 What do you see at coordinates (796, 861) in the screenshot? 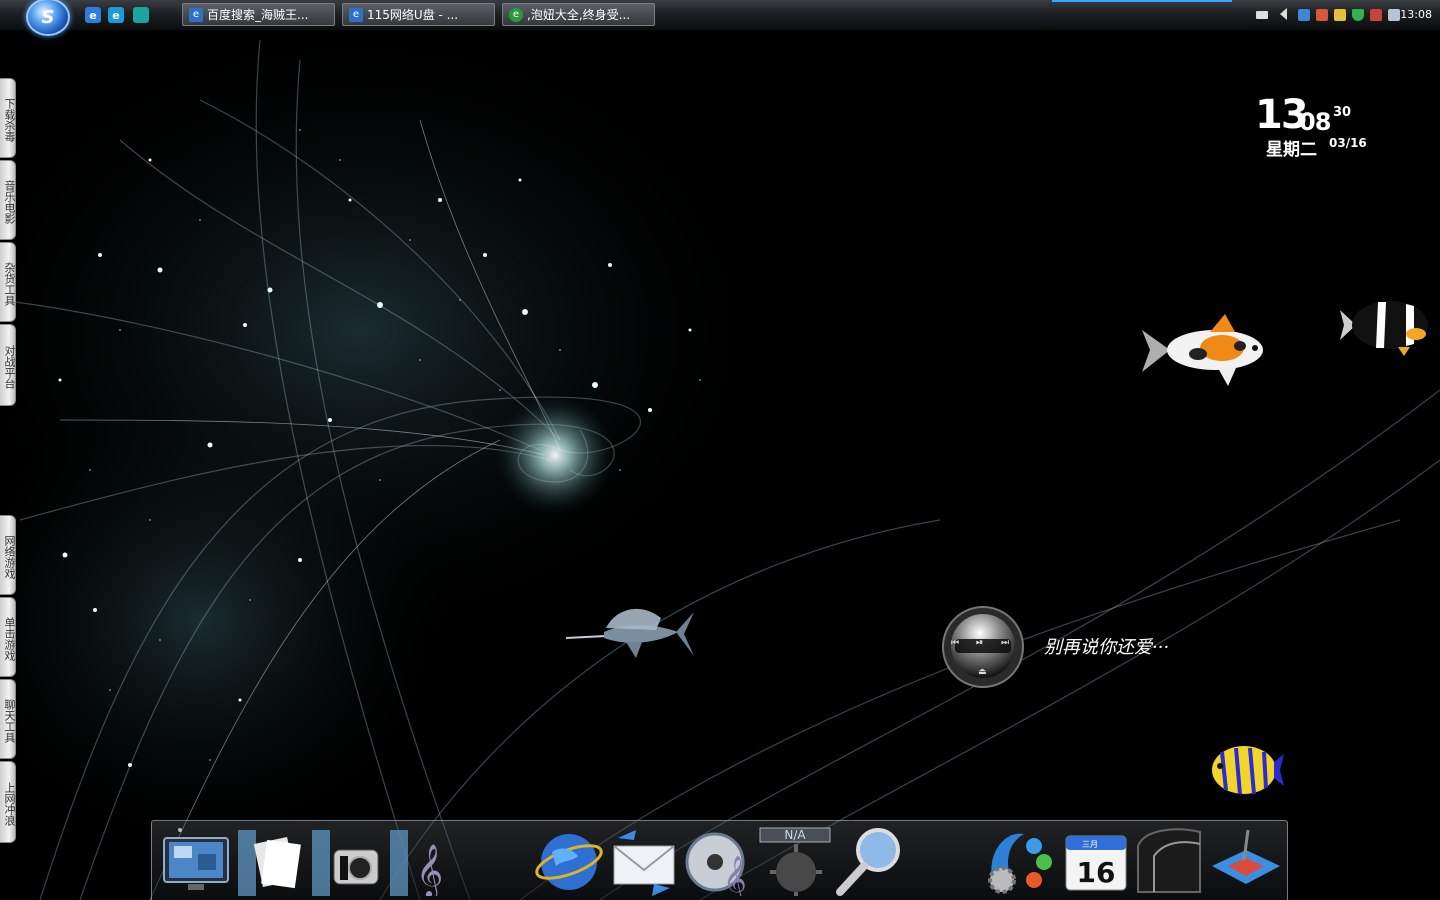
I see `dock-weather-icon: N/A` at bounding box center [796, 861].